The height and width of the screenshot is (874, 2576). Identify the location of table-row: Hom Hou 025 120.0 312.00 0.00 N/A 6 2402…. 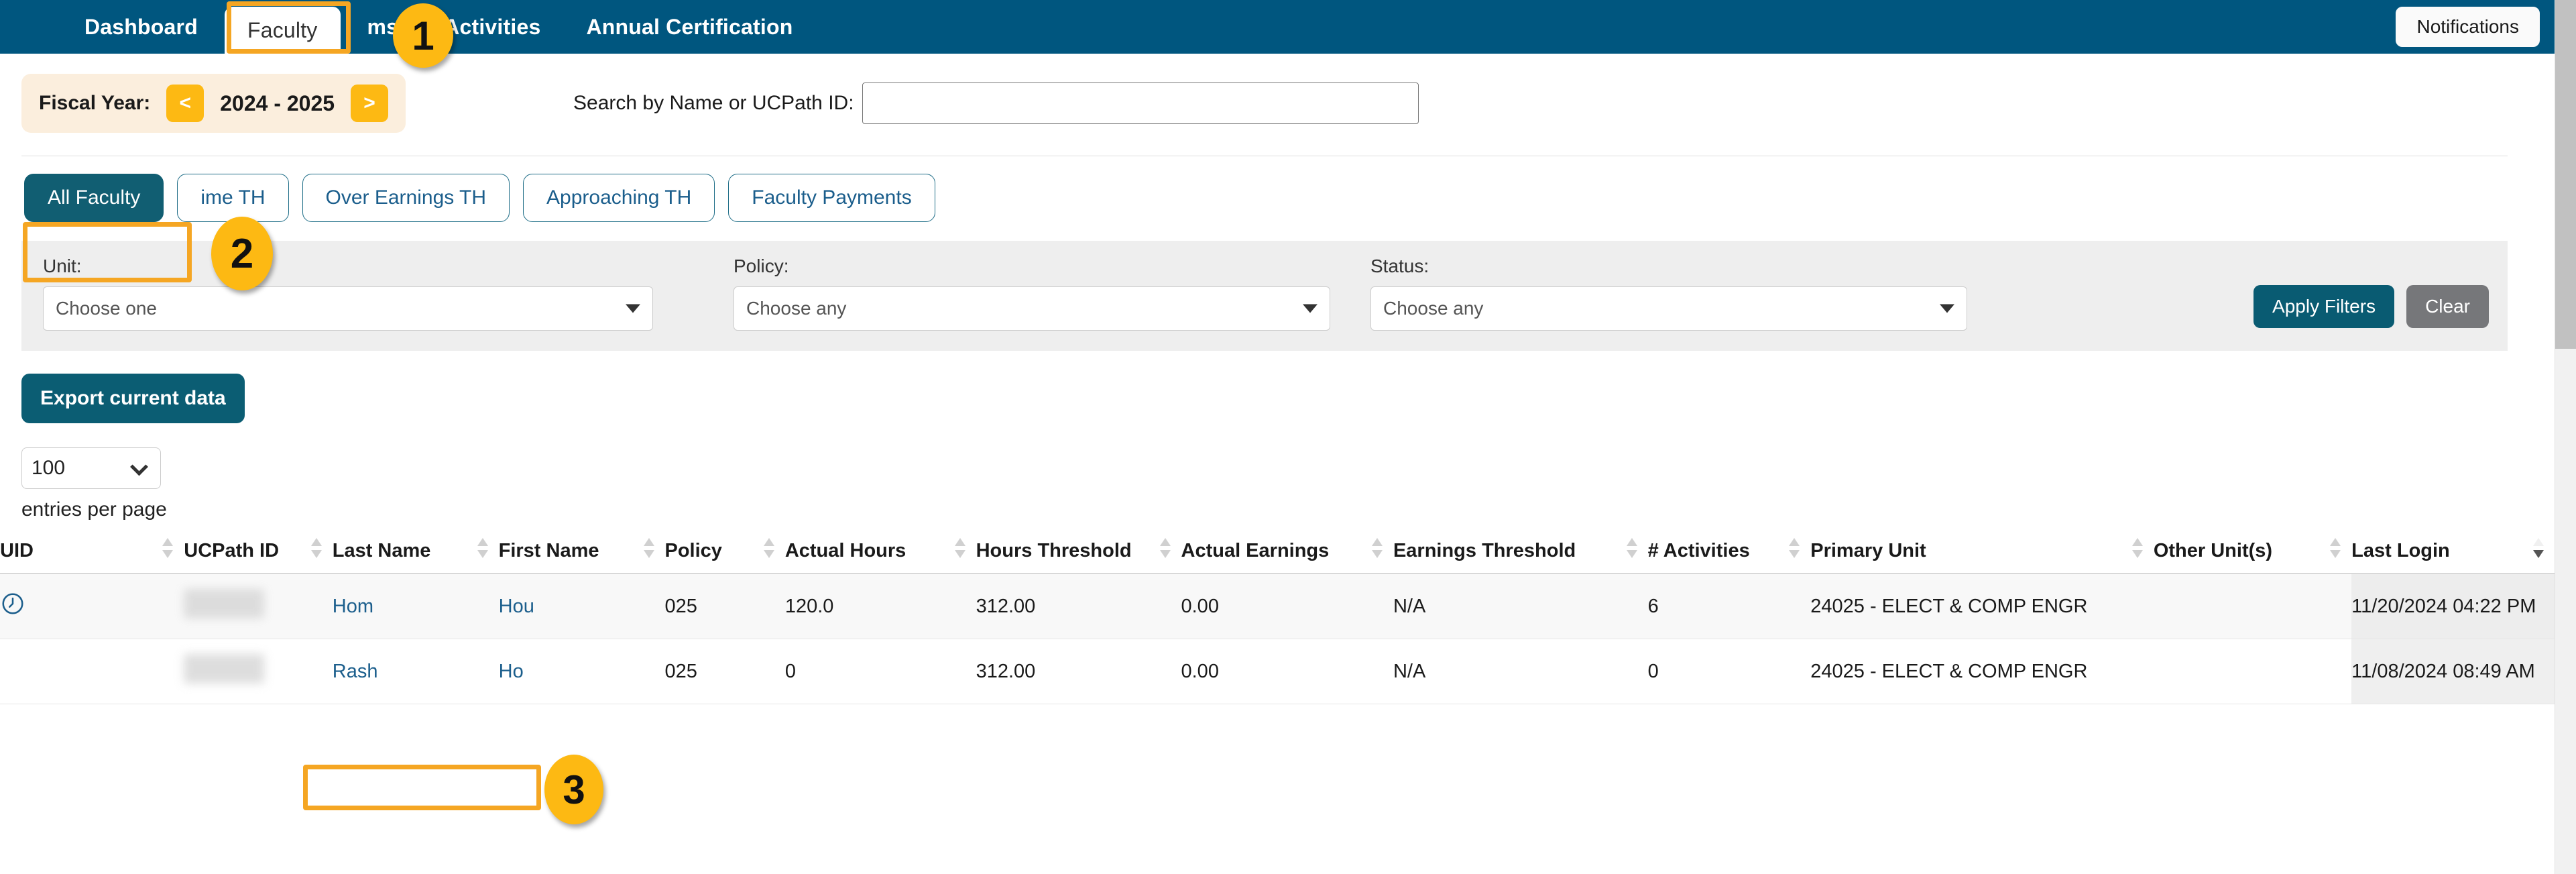
(1277, 606).